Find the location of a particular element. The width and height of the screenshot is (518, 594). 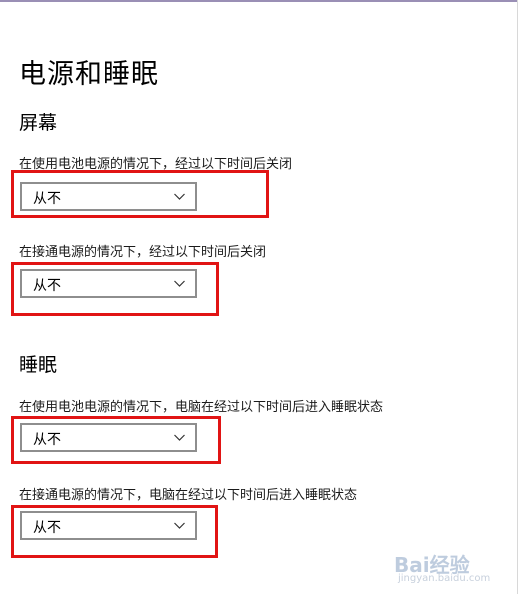

screen-plugged-label: 在接通电源的情况下，经过以下时间后关闭 is located at coordinates (143, 252).